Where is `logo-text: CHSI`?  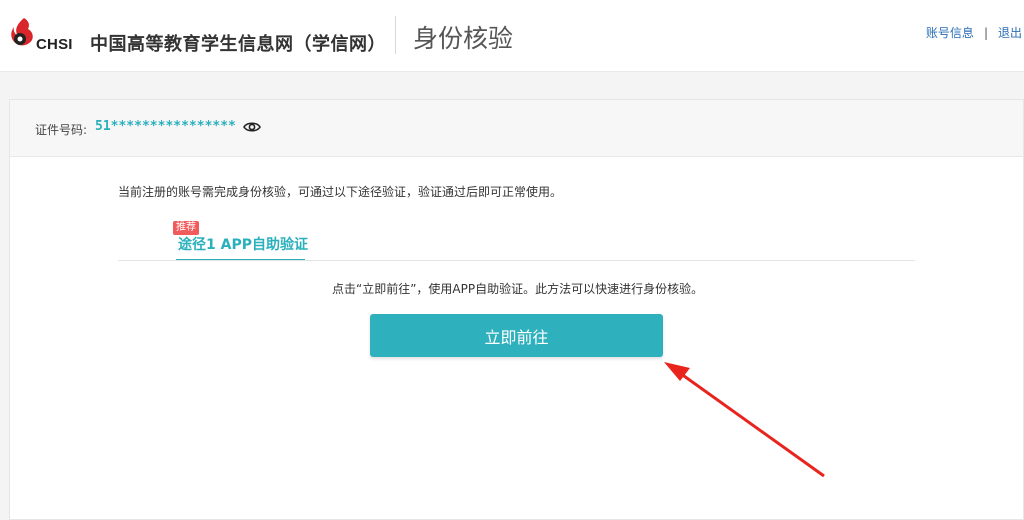
logo-text: CHSI is located at coordinates (54, 44).